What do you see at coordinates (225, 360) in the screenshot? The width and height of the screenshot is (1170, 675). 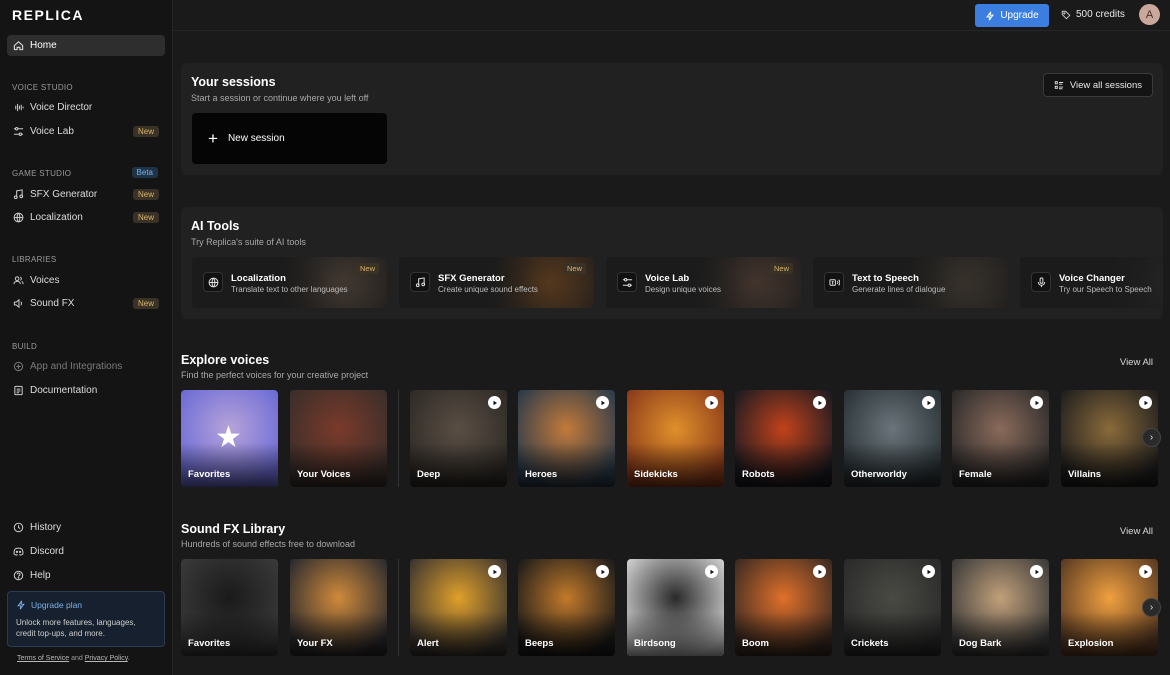 I see `explore-voices-title: Explore voices` at bounding box center [225, 360].